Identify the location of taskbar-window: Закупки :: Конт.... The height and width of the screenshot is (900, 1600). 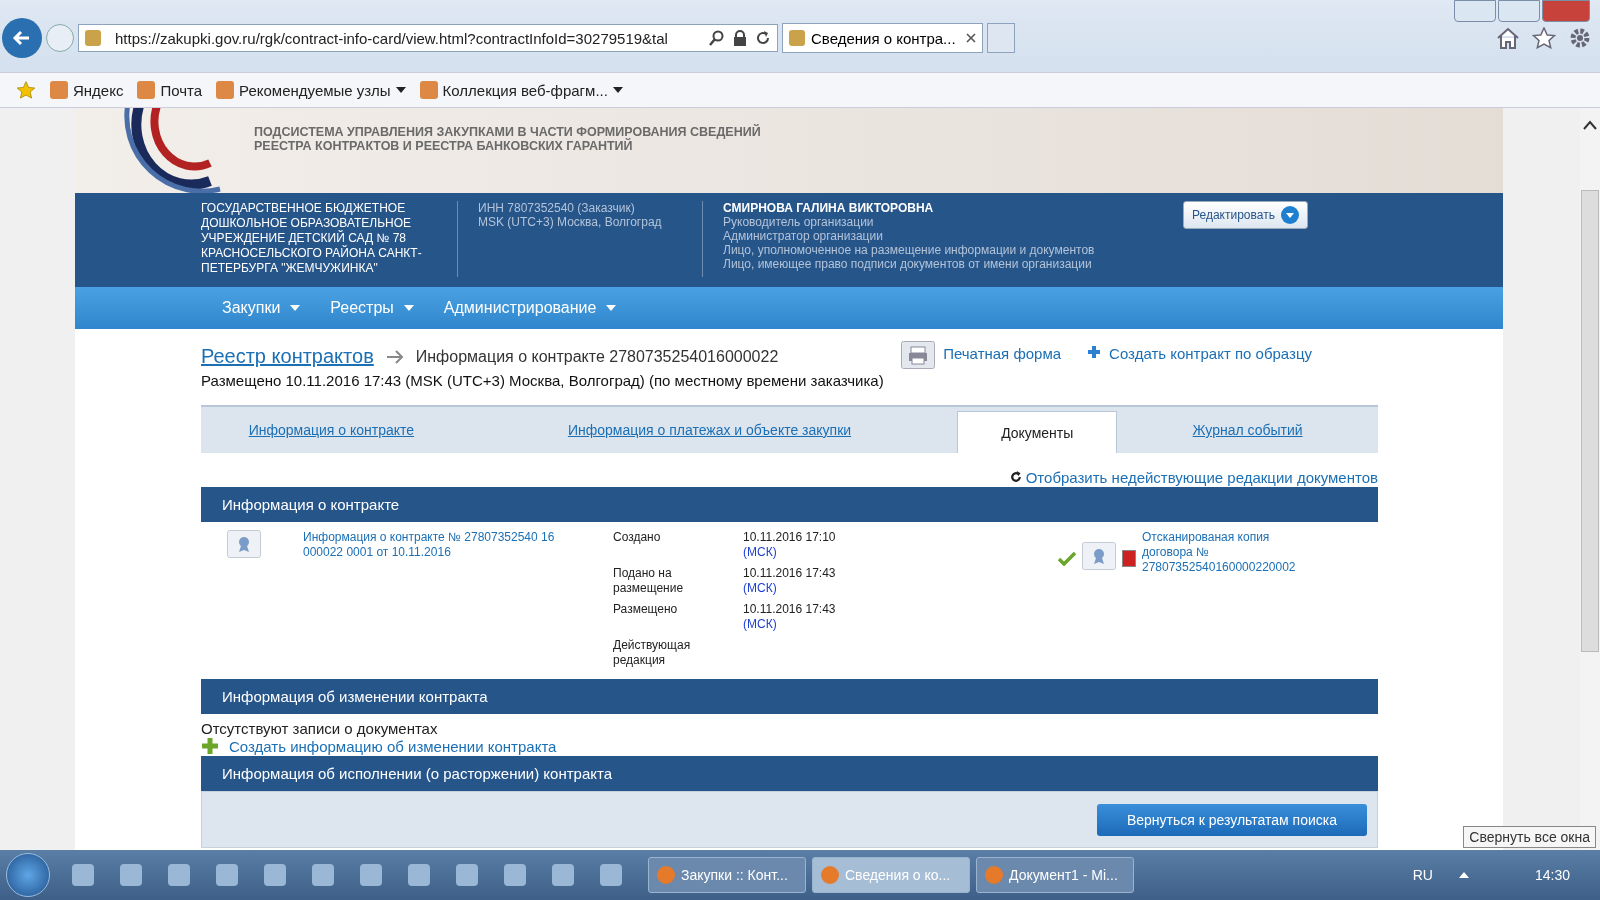
(727, 875).